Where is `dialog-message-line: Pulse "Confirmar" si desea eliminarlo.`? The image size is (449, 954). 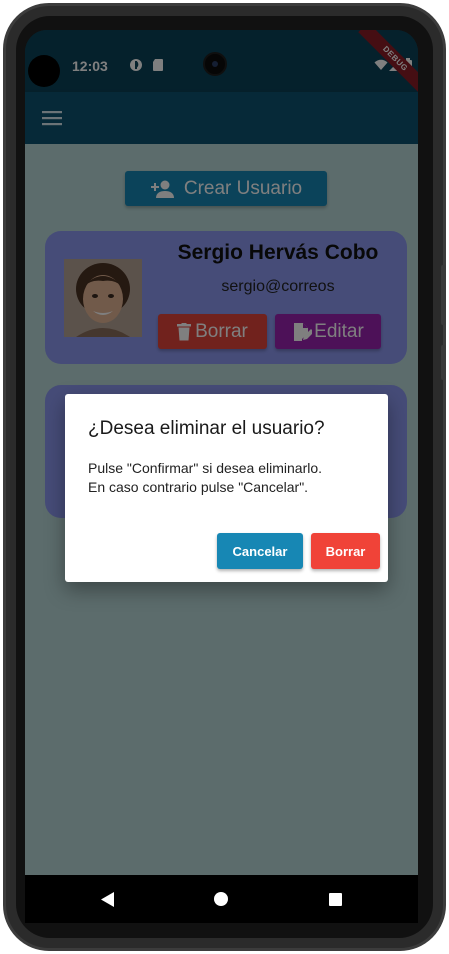
dialog-message-line: Pulse "Confirmar" si desea eliminarlo. is located at coordinates (205, 468).